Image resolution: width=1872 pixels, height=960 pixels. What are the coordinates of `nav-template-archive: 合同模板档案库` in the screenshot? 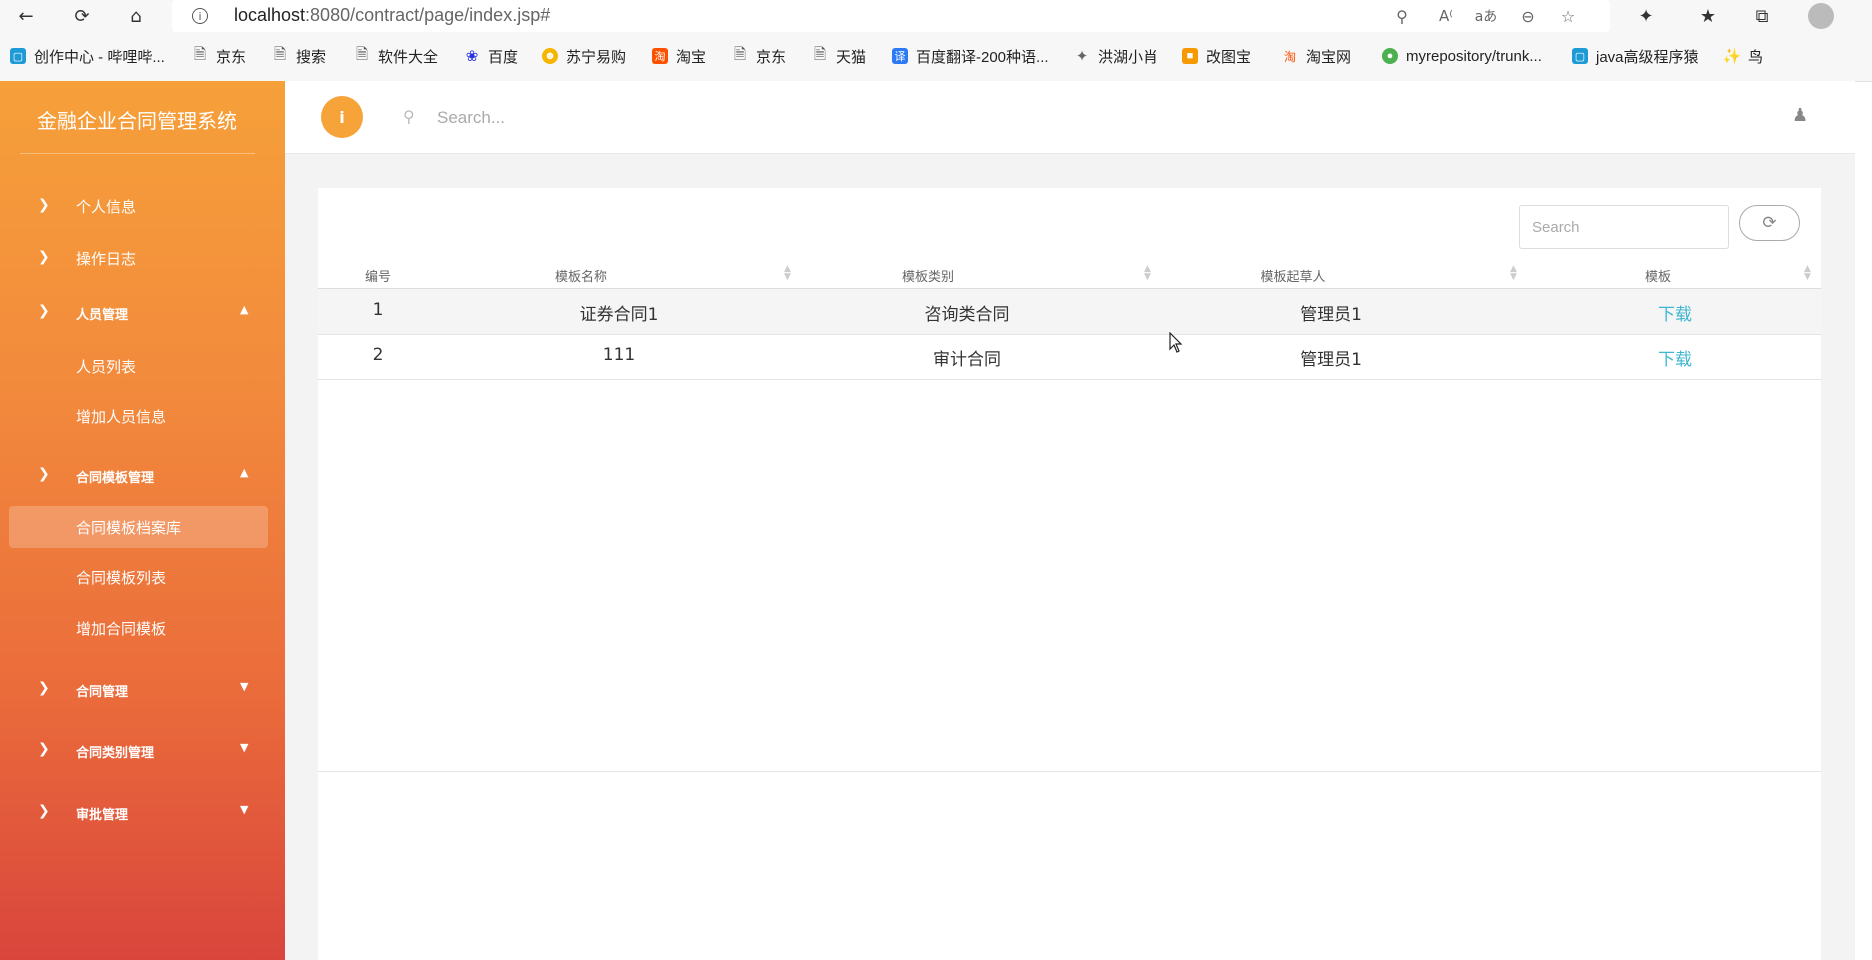 It's located at (138, 527).